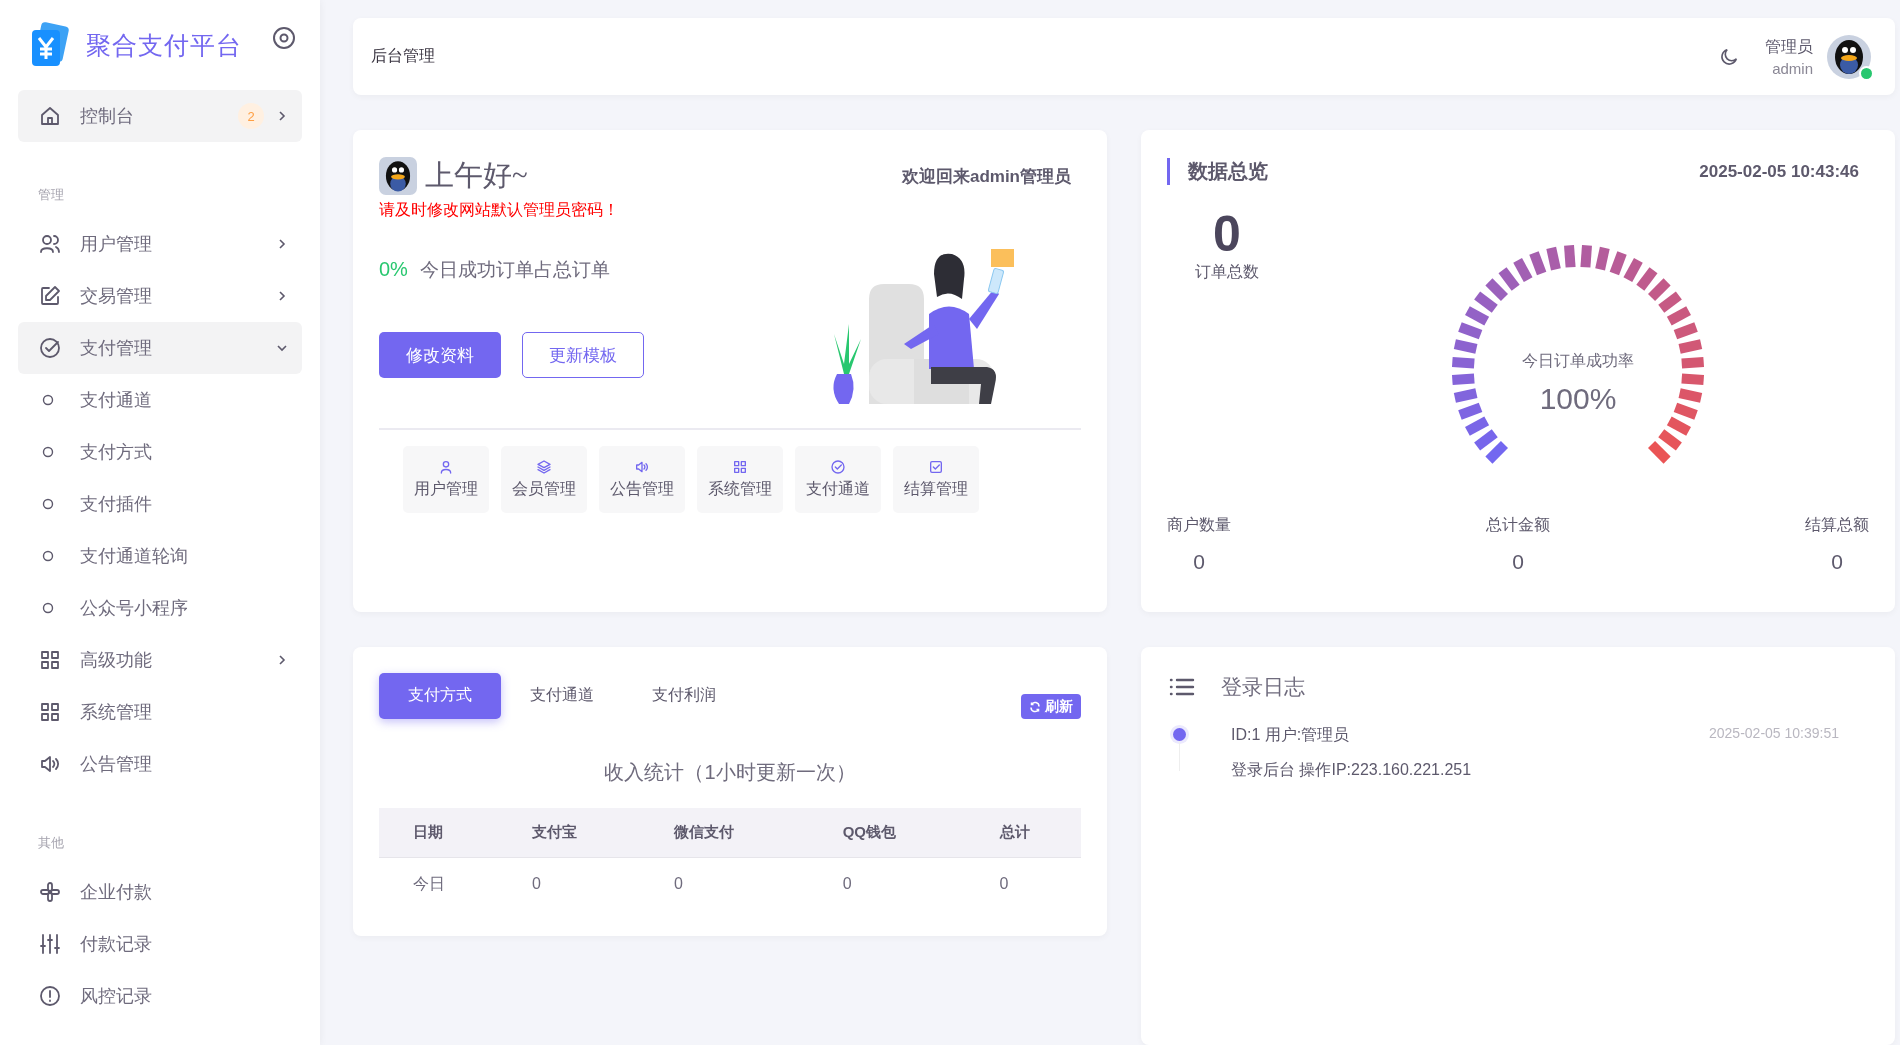 The image size is (1900, 1045). What do you see at coordinates (1227, 272) in the screenshot?
I see `order-total-label: 订单总数` at bounding box center [1227, 272].